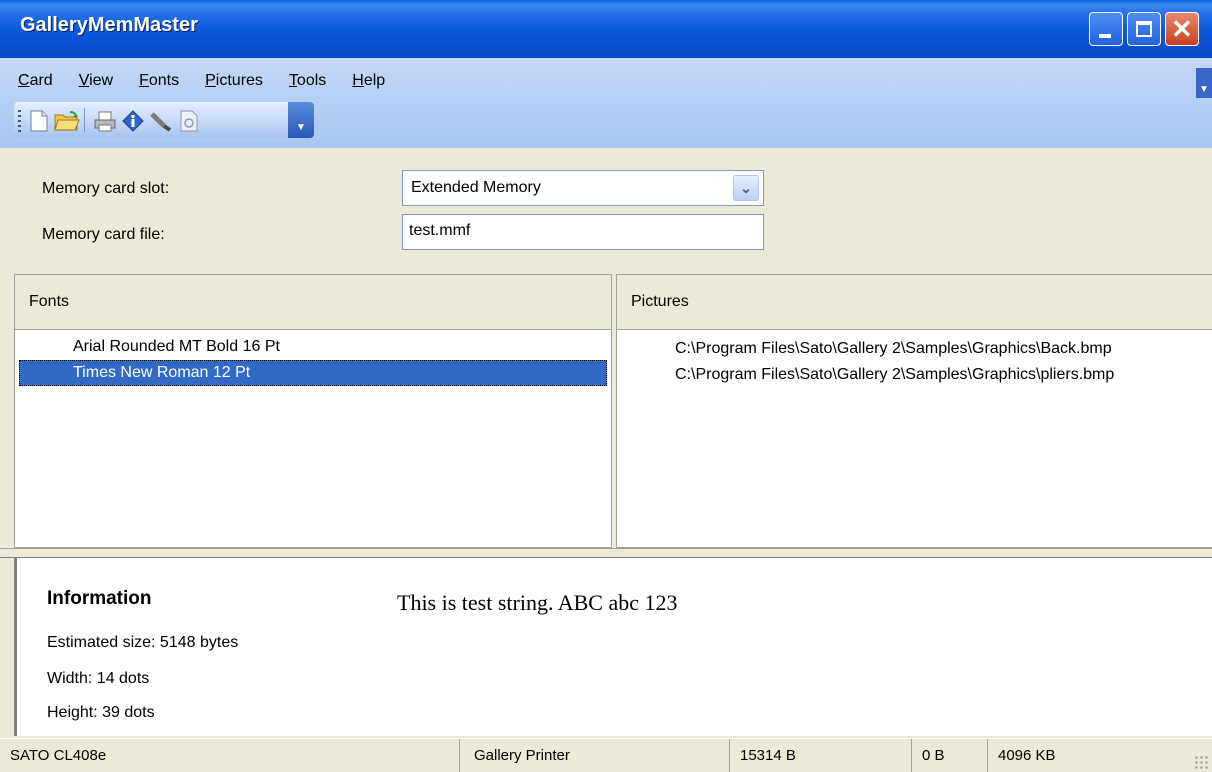 This screenshot has height=772, width=1212. What do you see at coordinates (161, 121) in the screenshot?
I see `brush-icon` at bounding box center [161, 121].